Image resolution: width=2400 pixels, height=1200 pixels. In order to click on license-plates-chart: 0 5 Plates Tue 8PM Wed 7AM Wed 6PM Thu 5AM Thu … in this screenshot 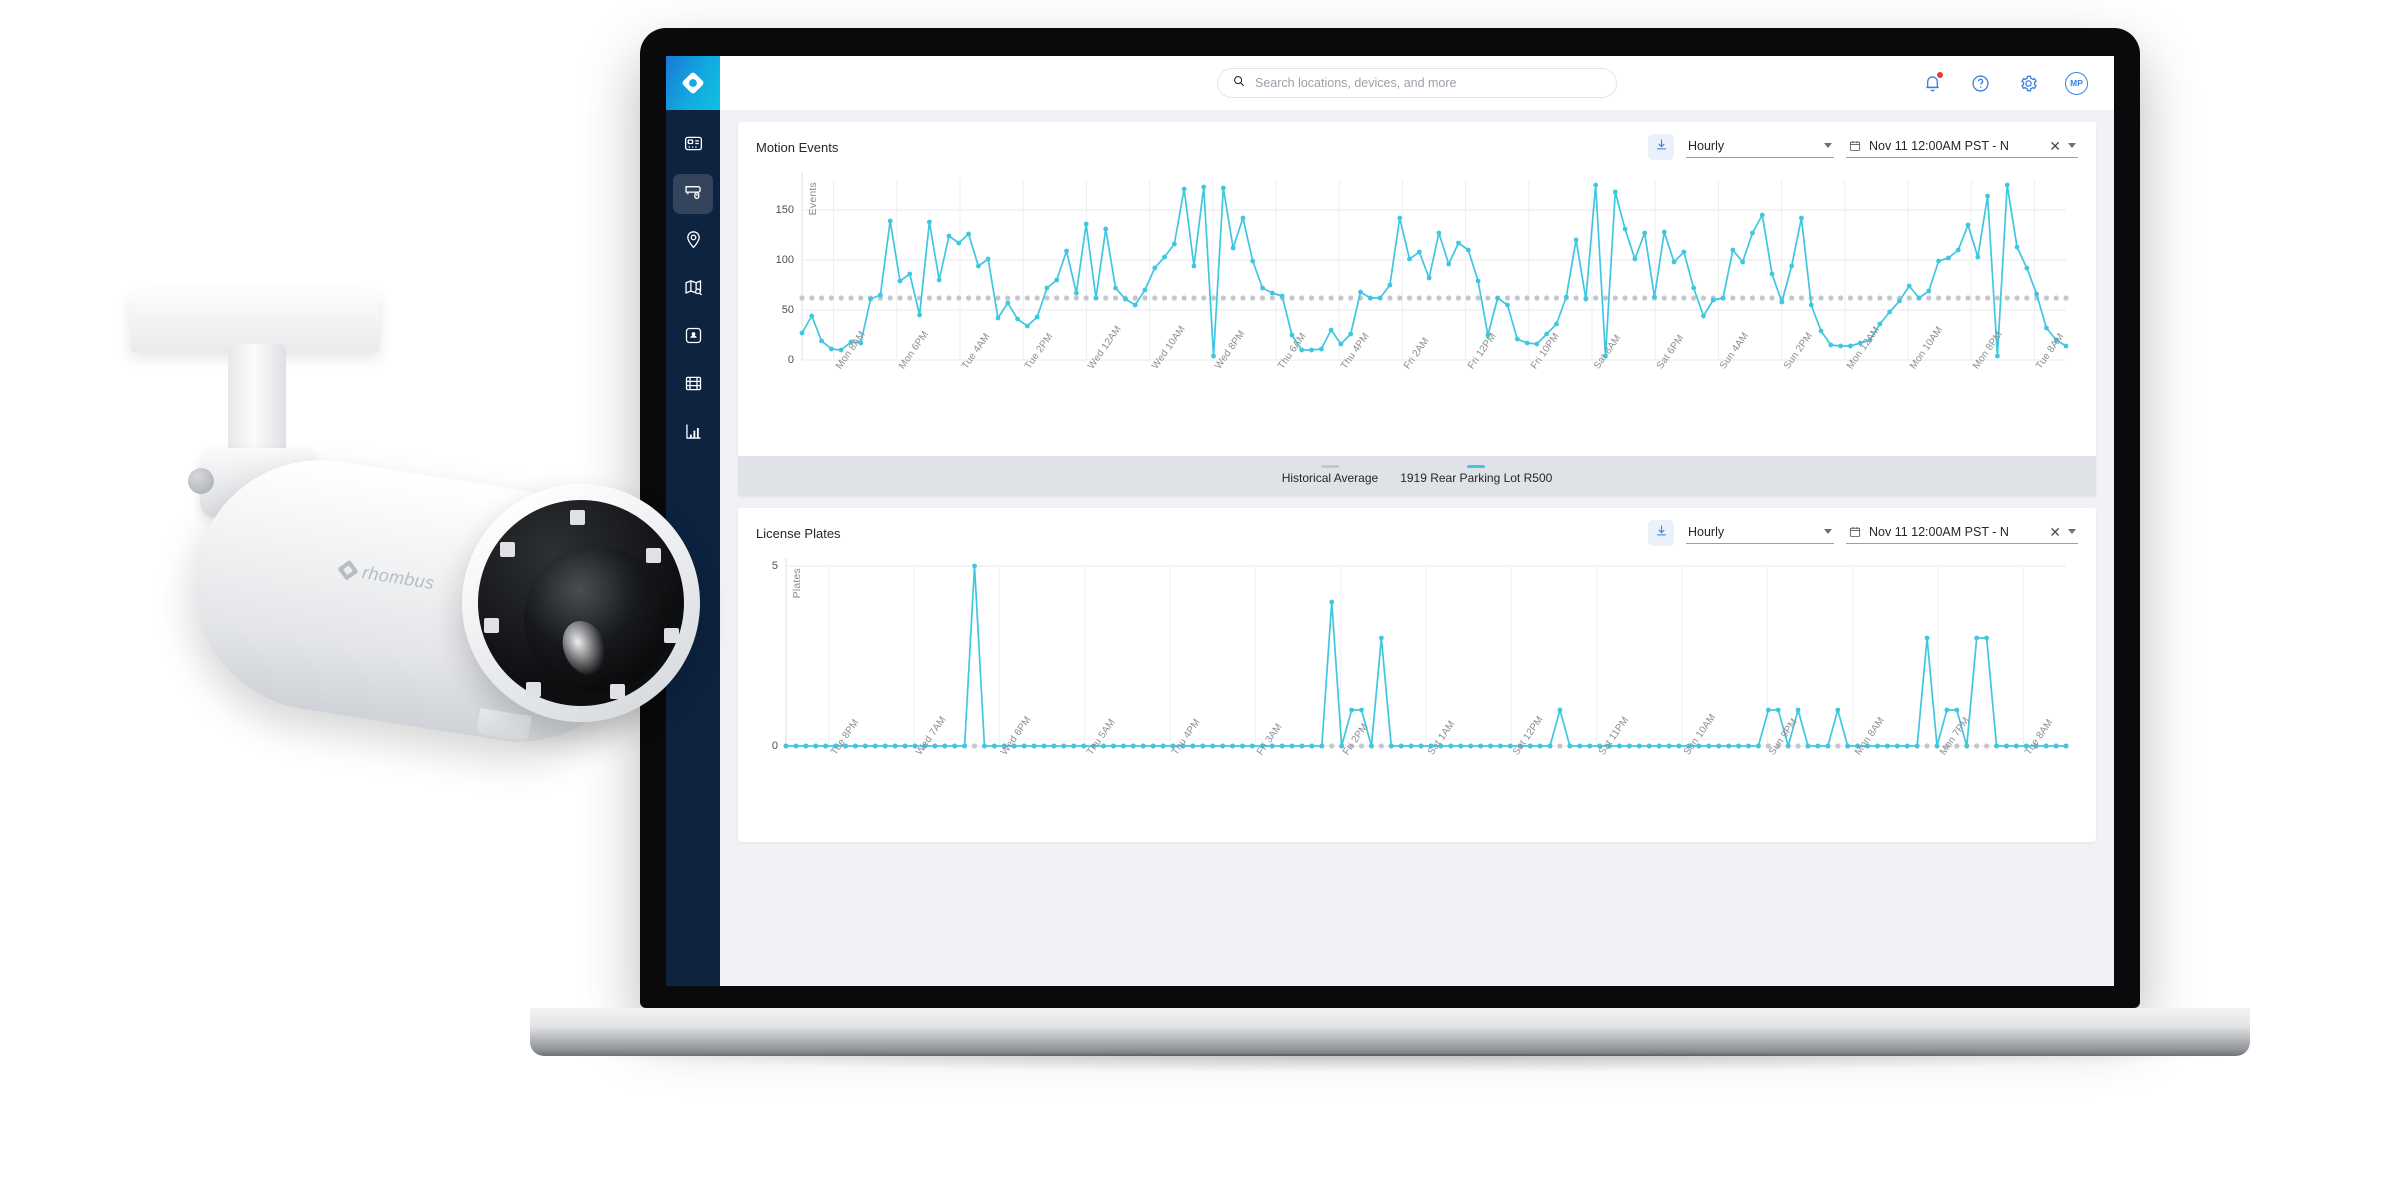, I will do `click(1417, 697)`.